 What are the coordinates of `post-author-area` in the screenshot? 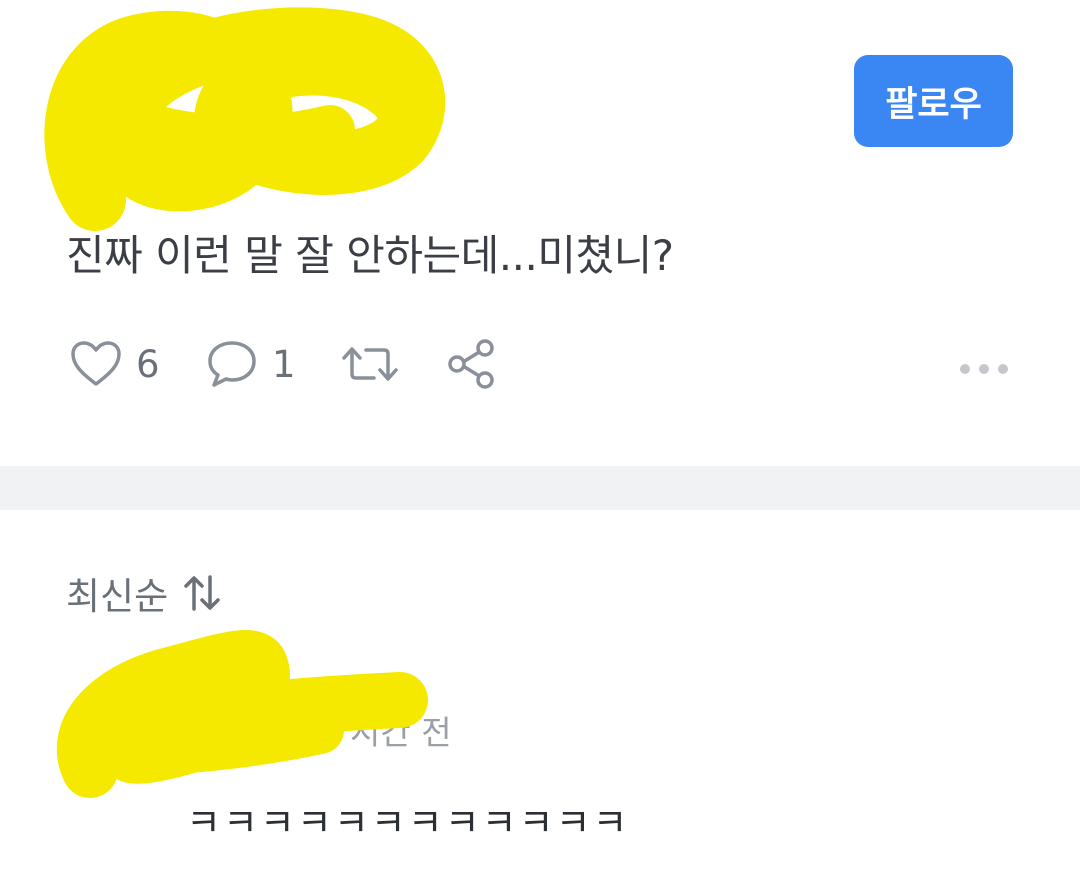 It's located at (250, 118).